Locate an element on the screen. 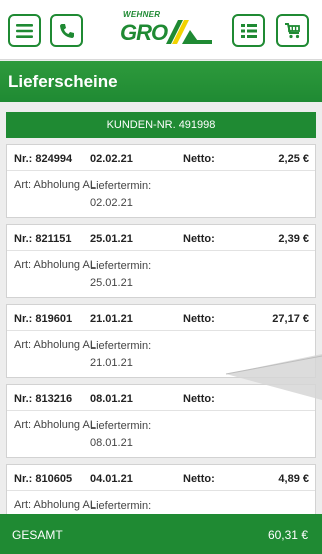 Image resolution: width=322 pixels, height=554 pixels. cart-button is located at coordinates (292, 30).